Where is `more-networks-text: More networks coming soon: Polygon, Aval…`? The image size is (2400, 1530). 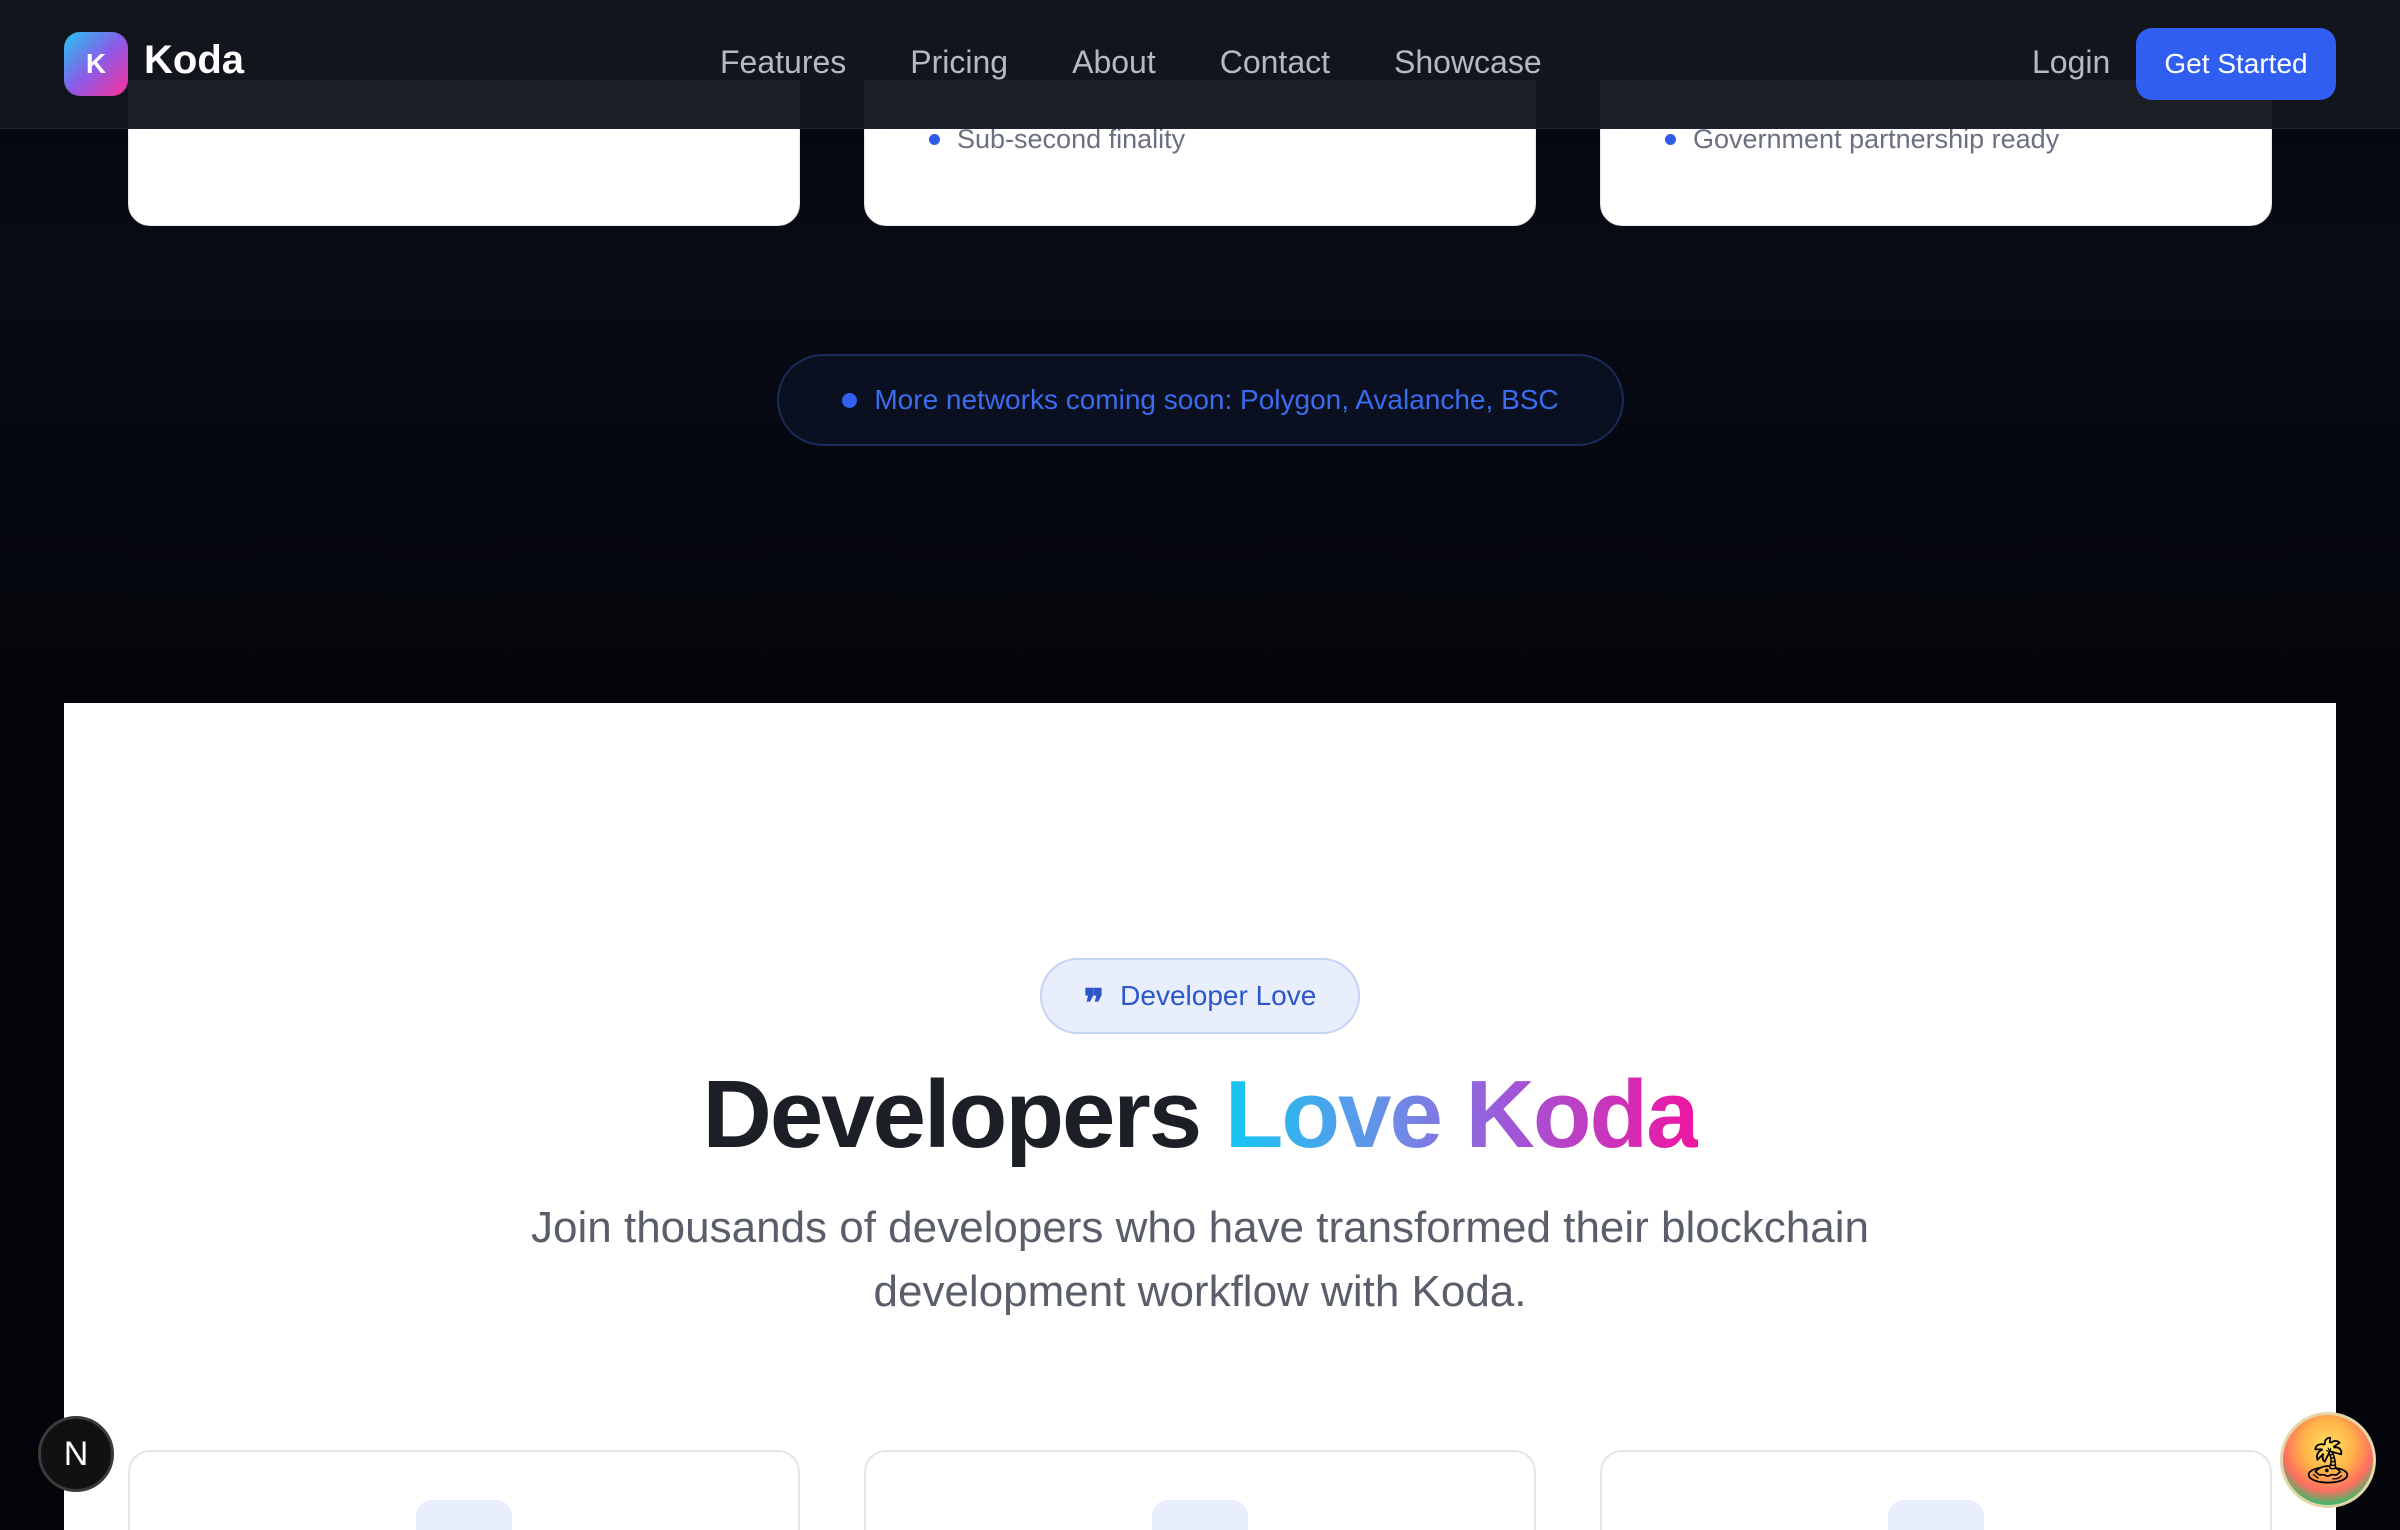 more-networks-text: More networks coming soon: Polygon, Aval… is located at coordinates (1216, 399).